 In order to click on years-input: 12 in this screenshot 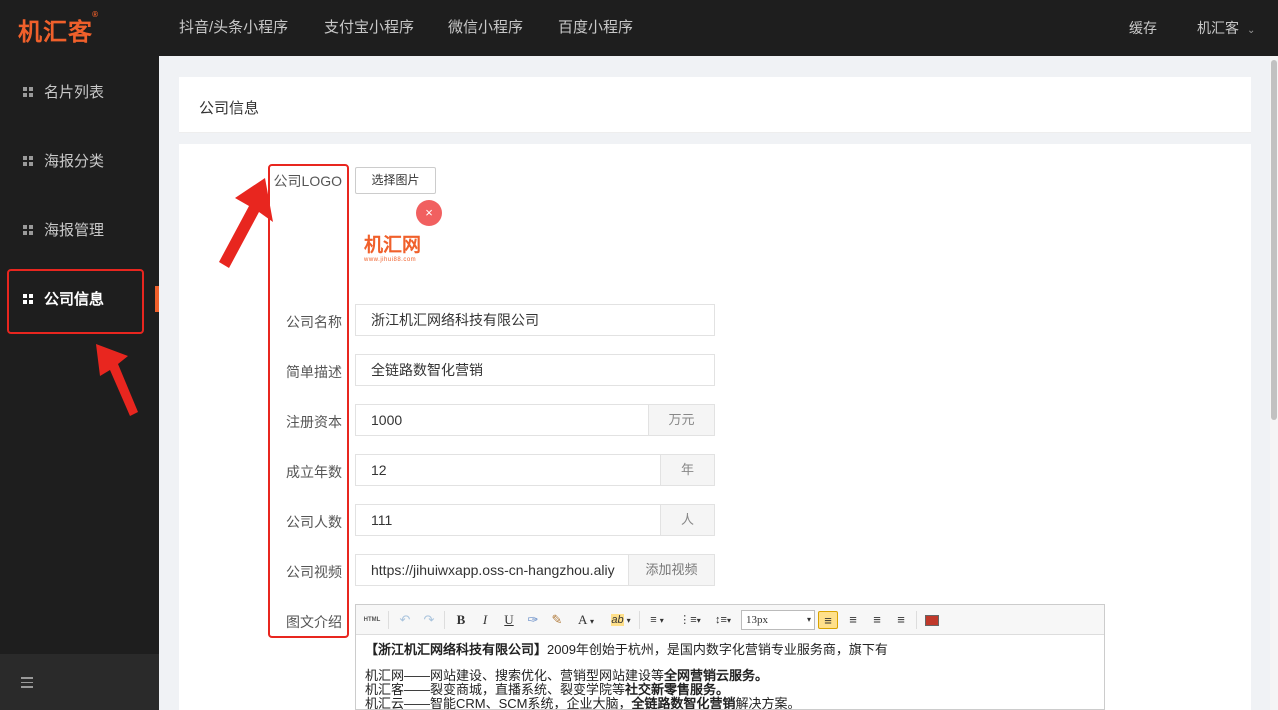, I will do `click(508, 470)`.